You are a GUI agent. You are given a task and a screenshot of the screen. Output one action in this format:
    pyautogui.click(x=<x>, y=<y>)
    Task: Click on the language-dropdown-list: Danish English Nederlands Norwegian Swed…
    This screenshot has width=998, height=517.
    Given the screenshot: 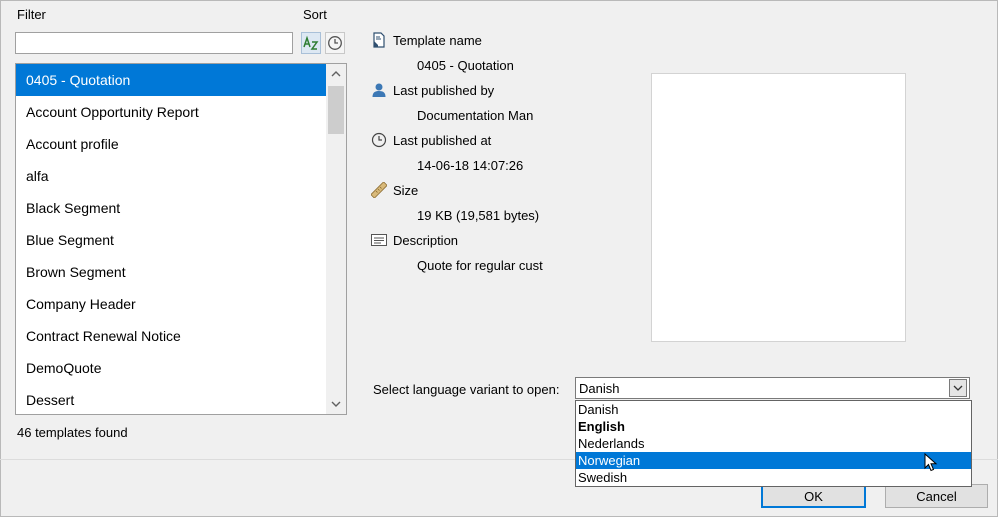 What is the action you would take?
    pyautogui.click(x=773, y=443)
    